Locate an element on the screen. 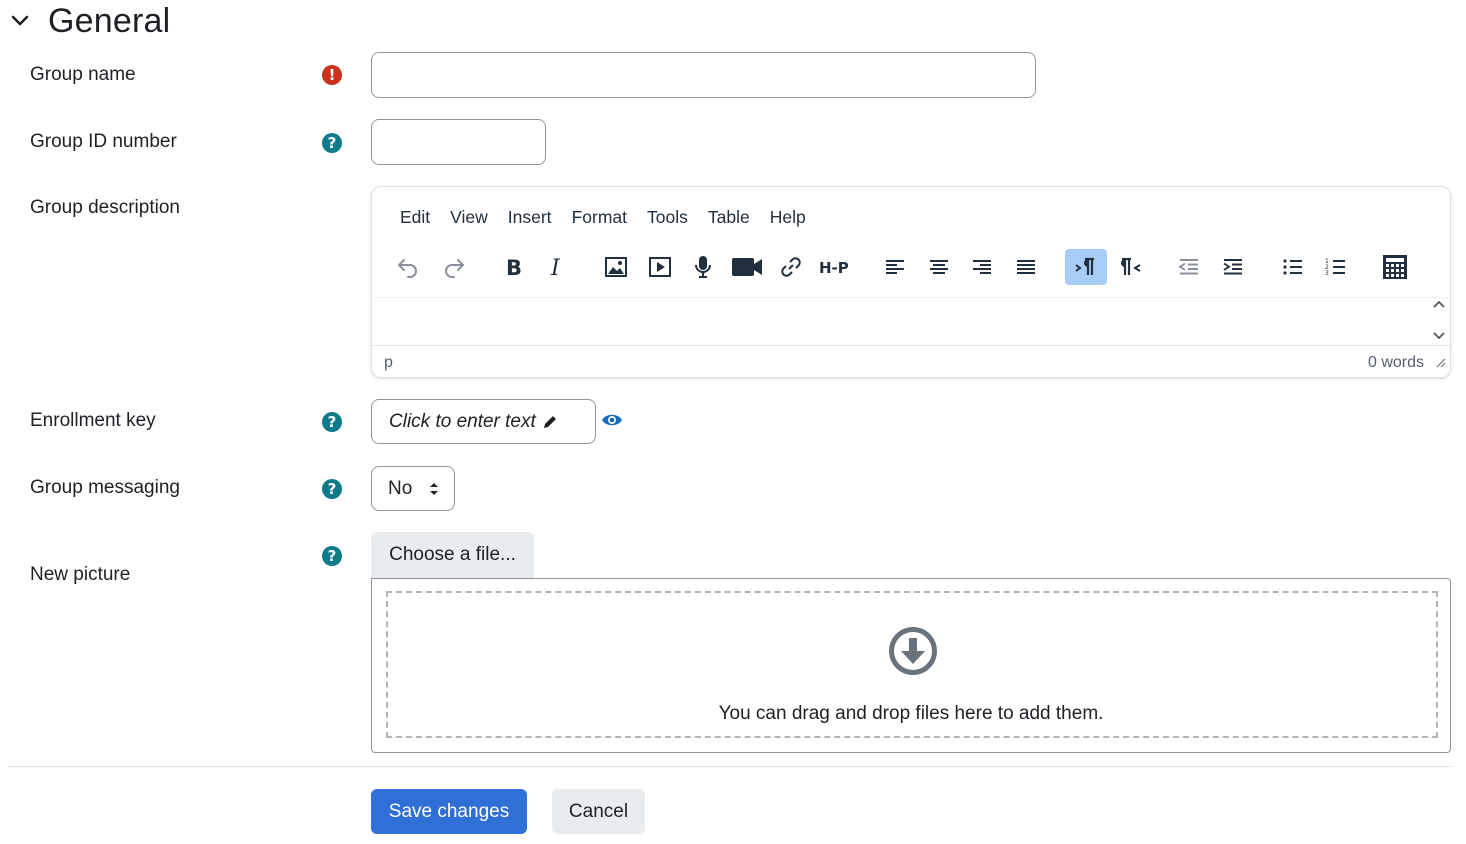 The height and width of the screenshot is (844, 1466). undo-icon is located at coordinates (408, 267).